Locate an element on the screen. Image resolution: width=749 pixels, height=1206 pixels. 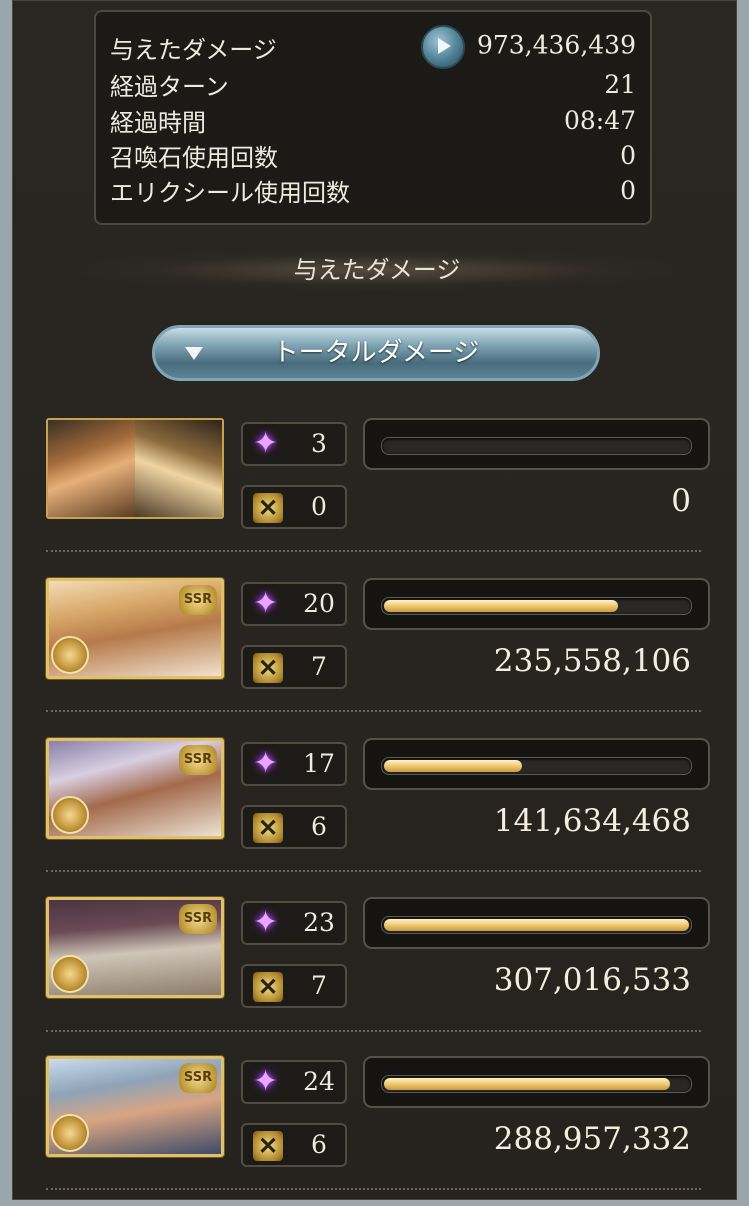
time-value: 08:47 is located at coordinates (599, 120).